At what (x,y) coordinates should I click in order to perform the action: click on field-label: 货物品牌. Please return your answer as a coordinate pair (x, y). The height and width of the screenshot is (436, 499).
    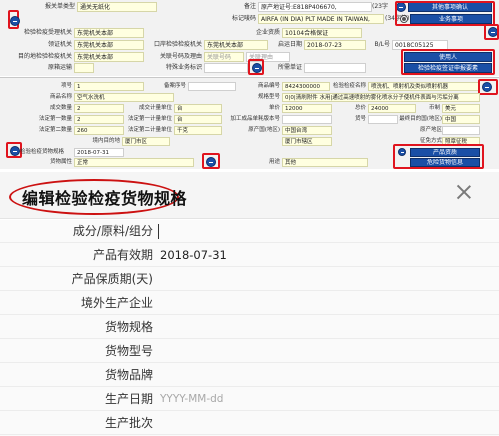
    Looking at the image, I should click on (128, 375).